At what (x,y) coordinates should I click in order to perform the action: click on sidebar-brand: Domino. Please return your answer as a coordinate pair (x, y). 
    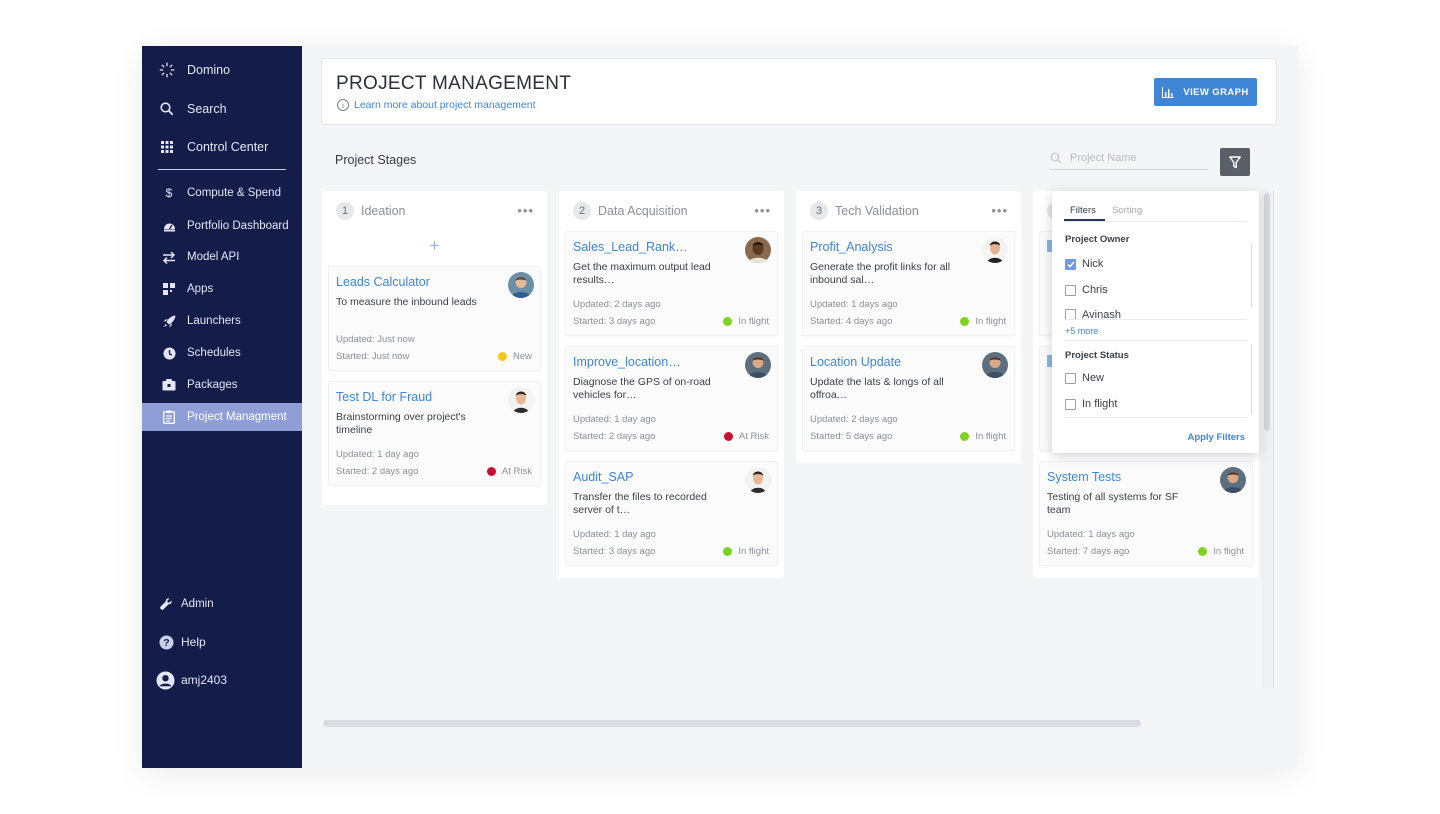
    Looking at the image, I should click on (222, 70).